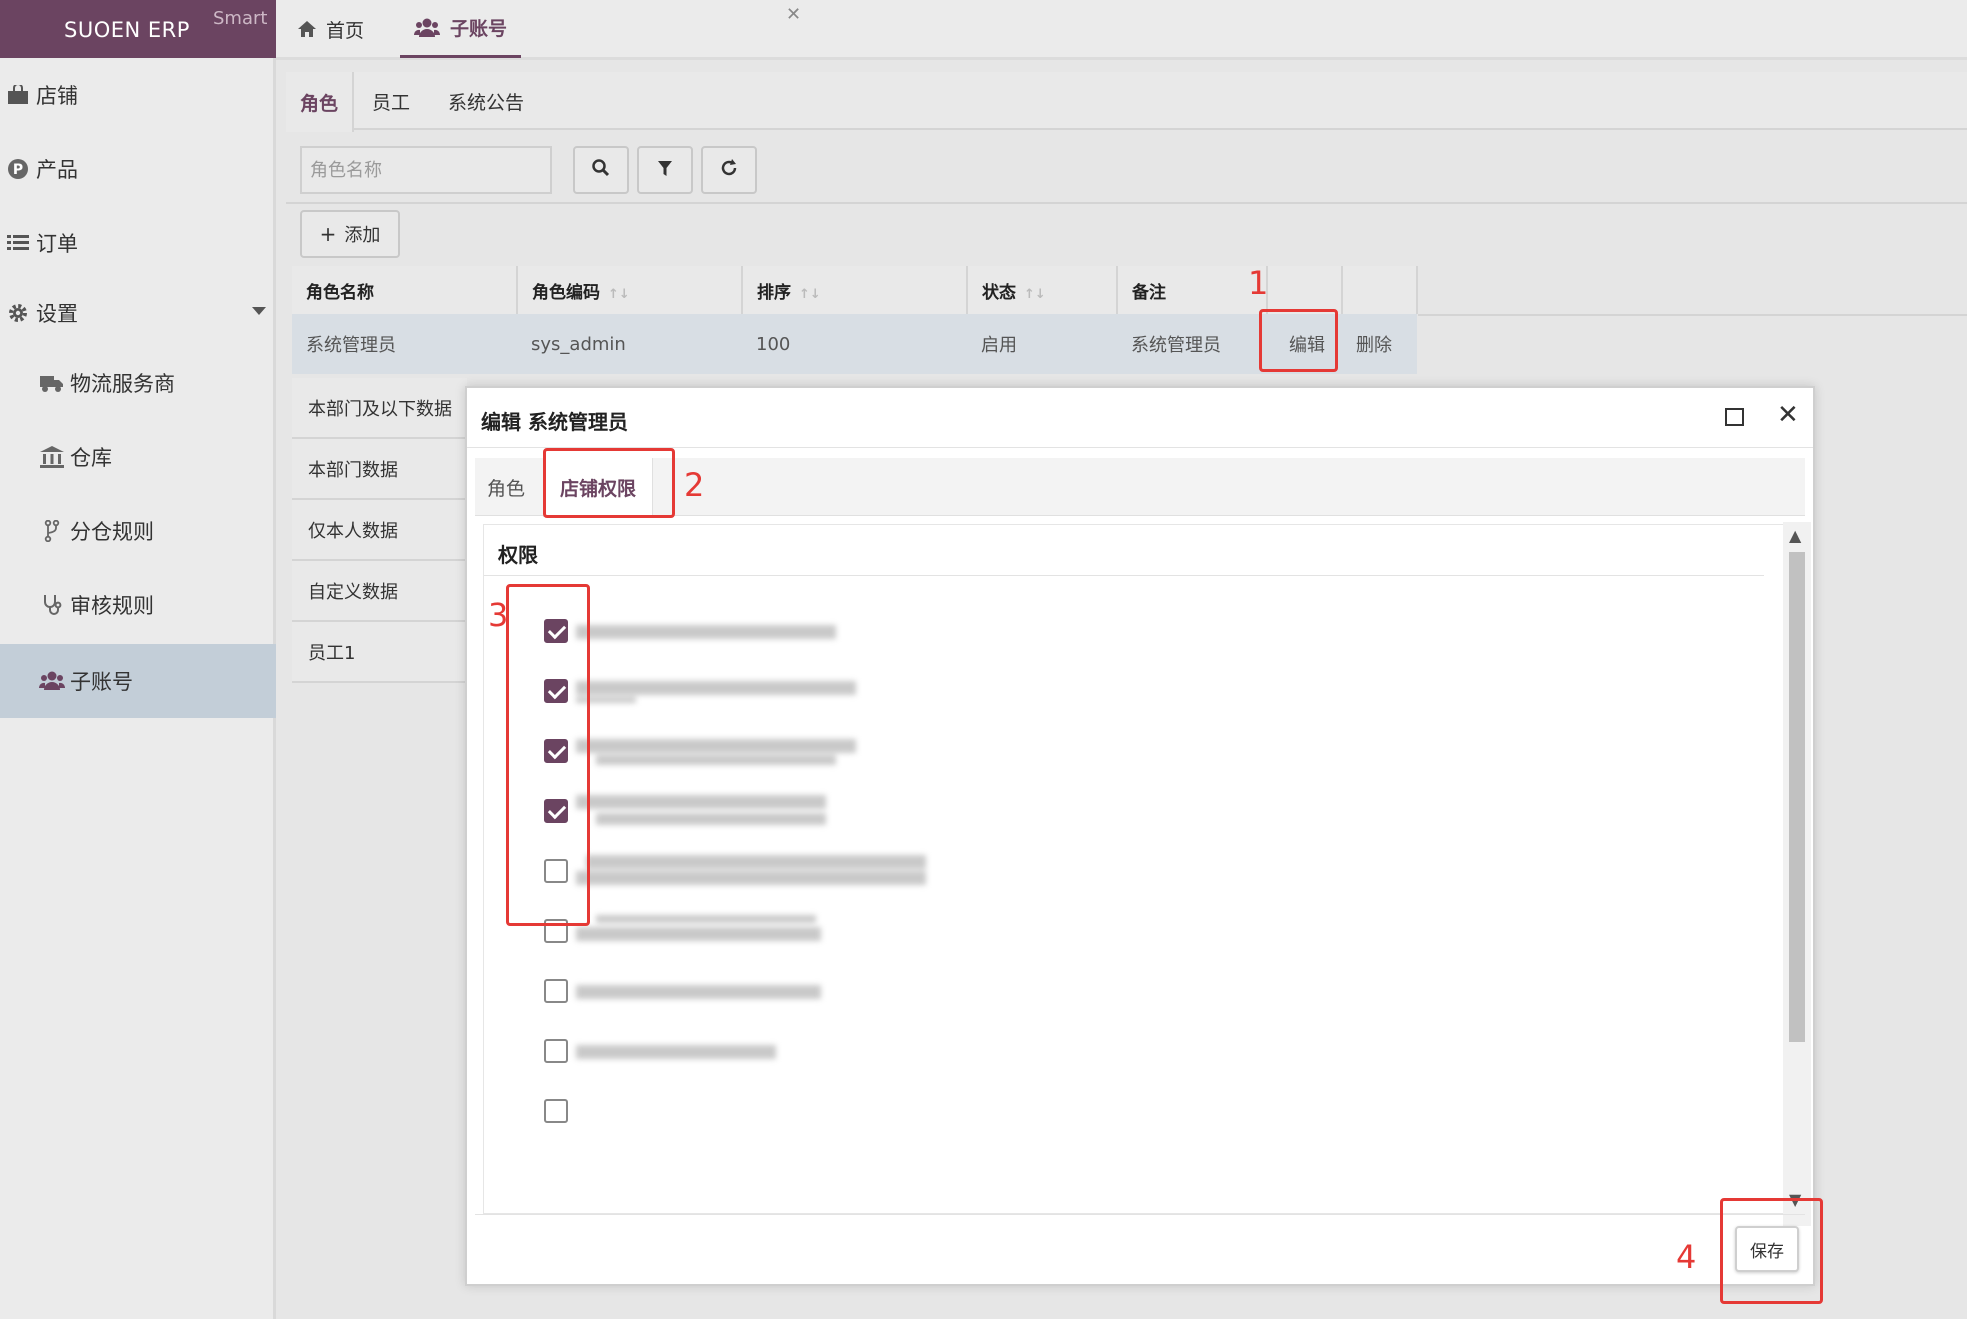 The height and width of the screenshot is (1319, 1967). What do you see at coordinates (1258, 283) in the screenshot?
I see `annotation-number: 1` at bounding box center [1258, 283].